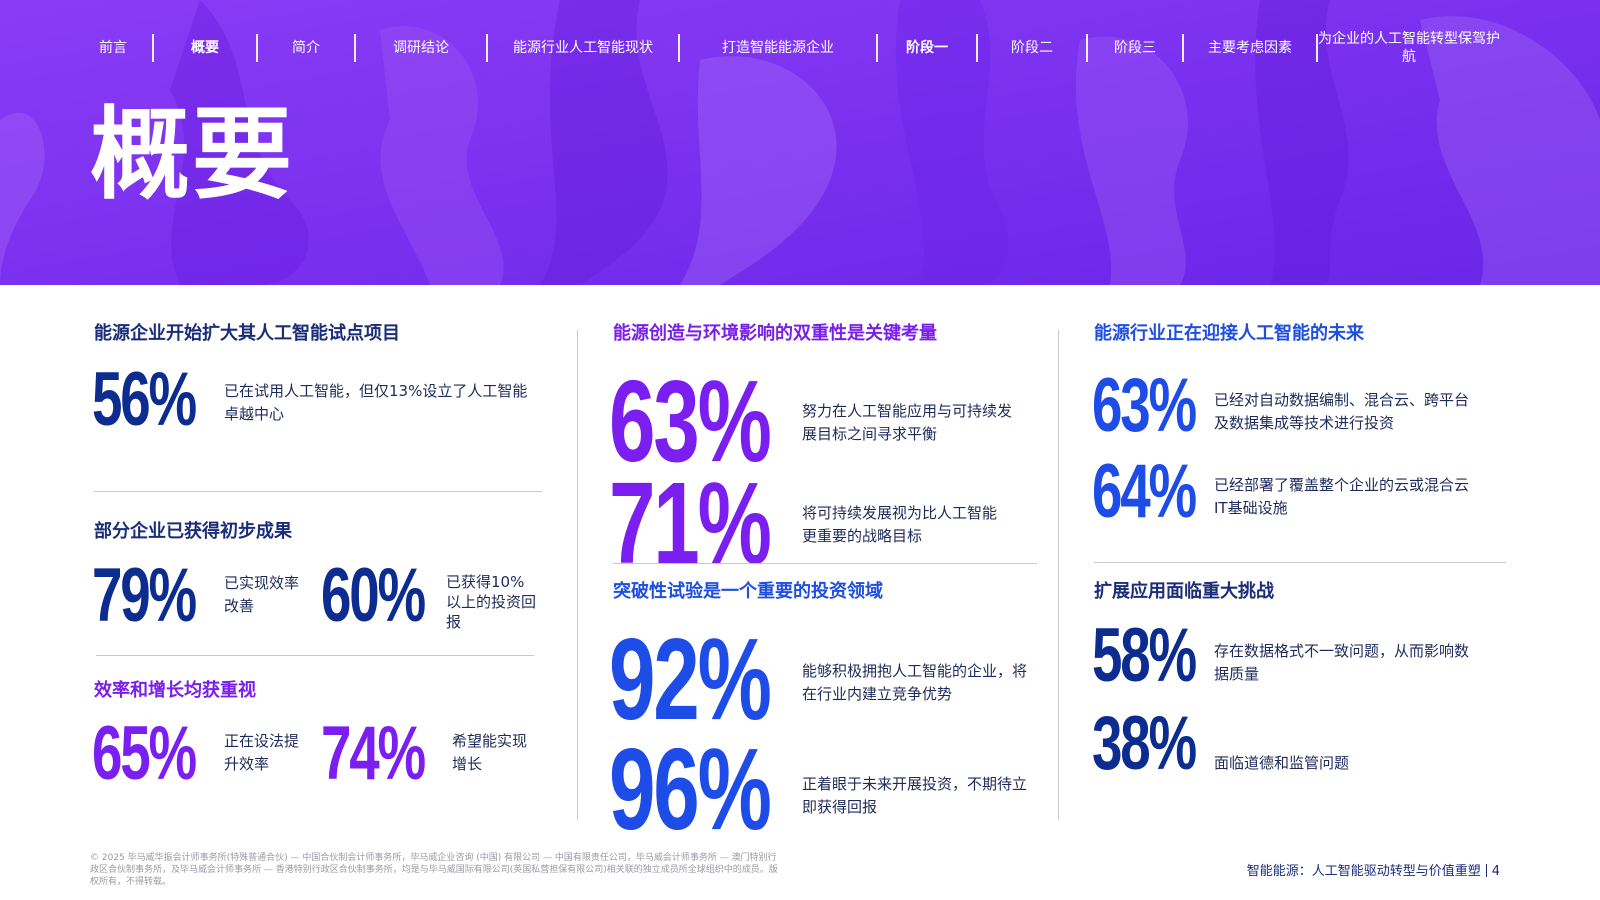 This screenshot has height=900, width=1600. What do you see at coordinates (144, 399) in the screenshot?
I see `stat-56: 56%` at bounding box center [144, 399].